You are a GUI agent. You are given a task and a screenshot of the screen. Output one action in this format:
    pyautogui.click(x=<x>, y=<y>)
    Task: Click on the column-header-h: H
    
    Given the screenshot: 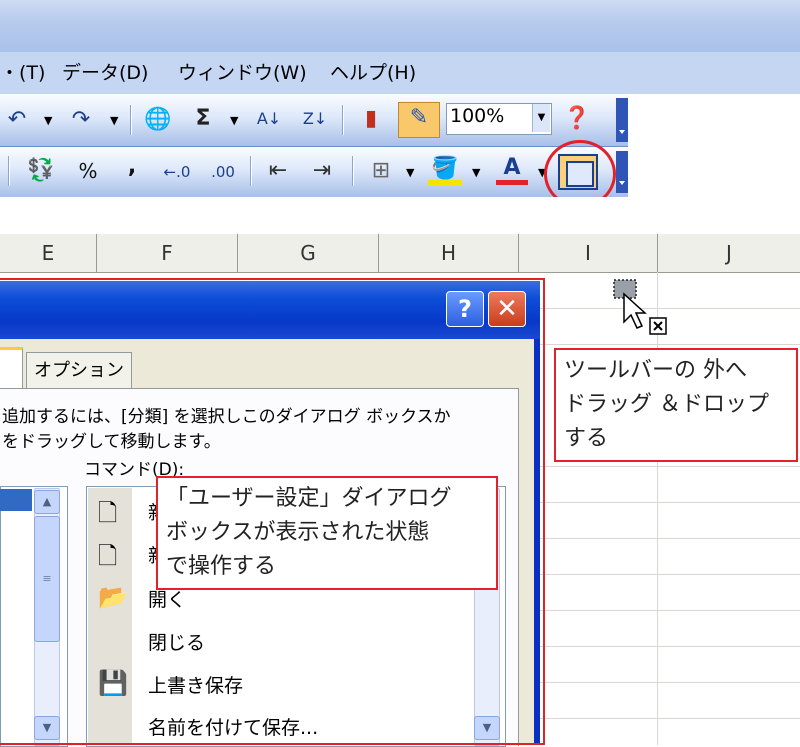 What is the action you would take?
    pyautogui.click(x=449, y=253)
    